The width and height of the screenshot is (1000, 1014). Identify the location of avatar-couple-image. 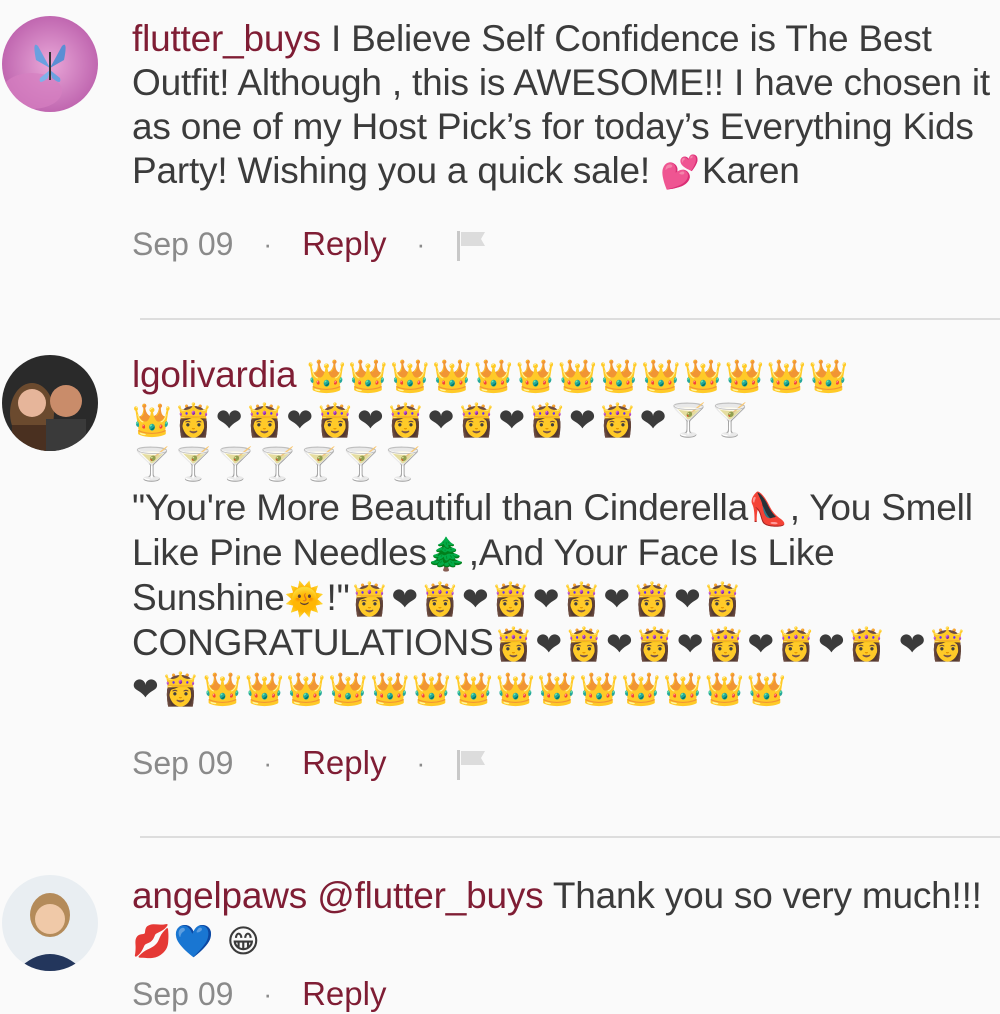
(50, 403).